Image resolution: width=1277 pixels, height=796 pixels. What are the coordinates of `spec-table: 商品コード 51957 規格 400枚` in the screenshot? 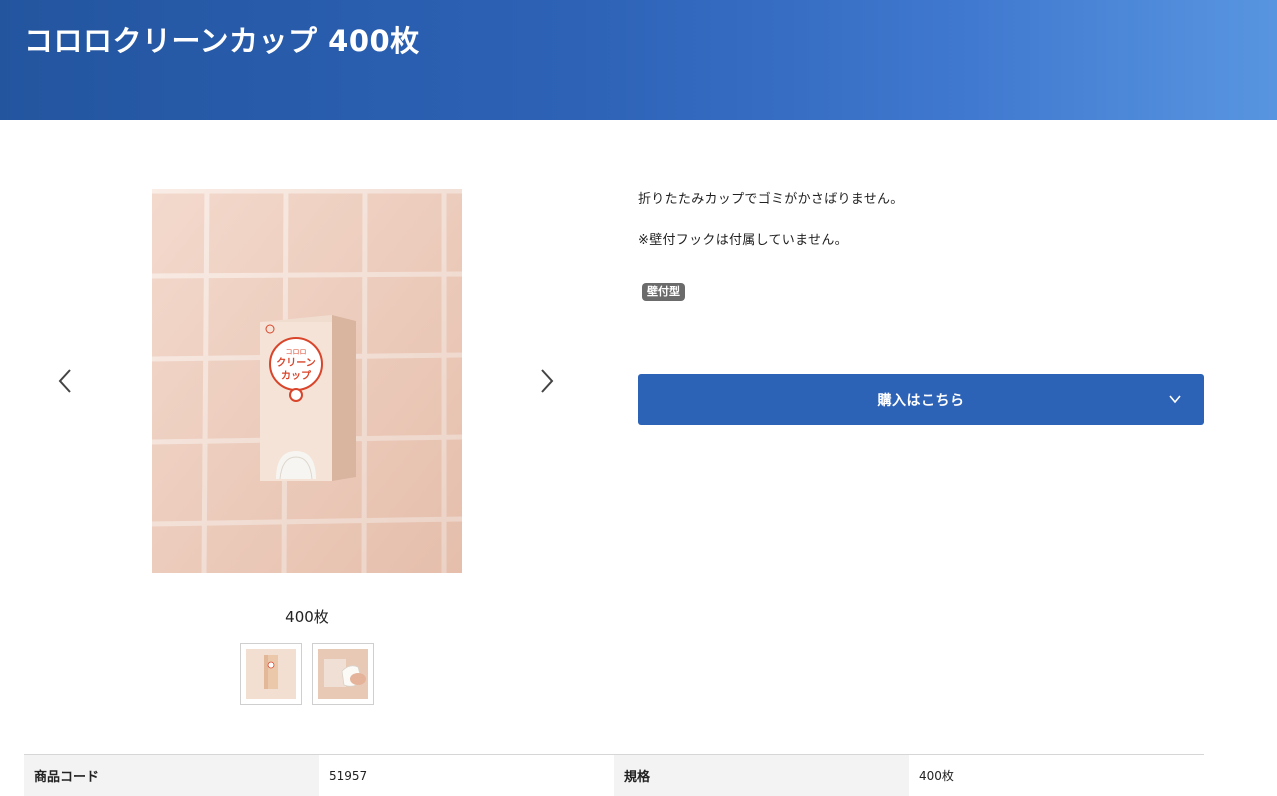 It's located at (614, 775).